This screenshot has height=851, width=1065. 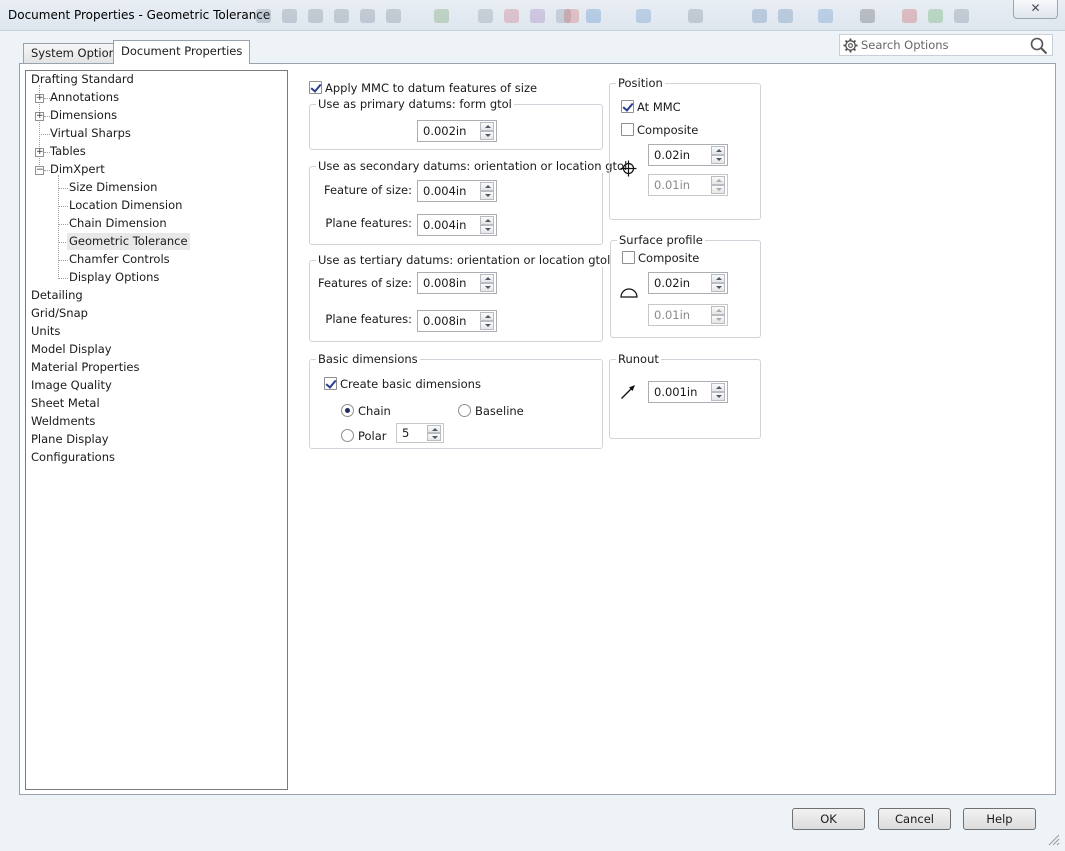 What do you see at coordinates (125, 205) in the screenshot?
I see `tree-item-location-dimension: Location Dimension` at bounding box center [125, 205].